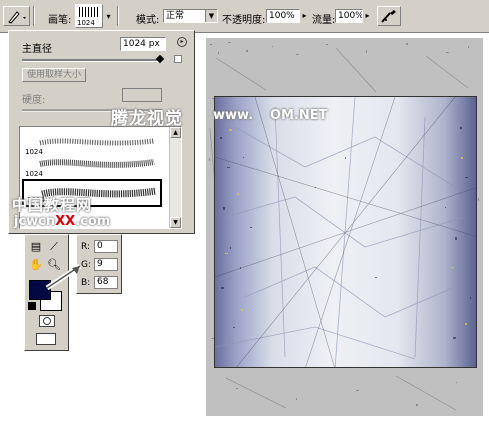 The image size is (489, 423). I want to click on r-label: R:, so click(86, 247).